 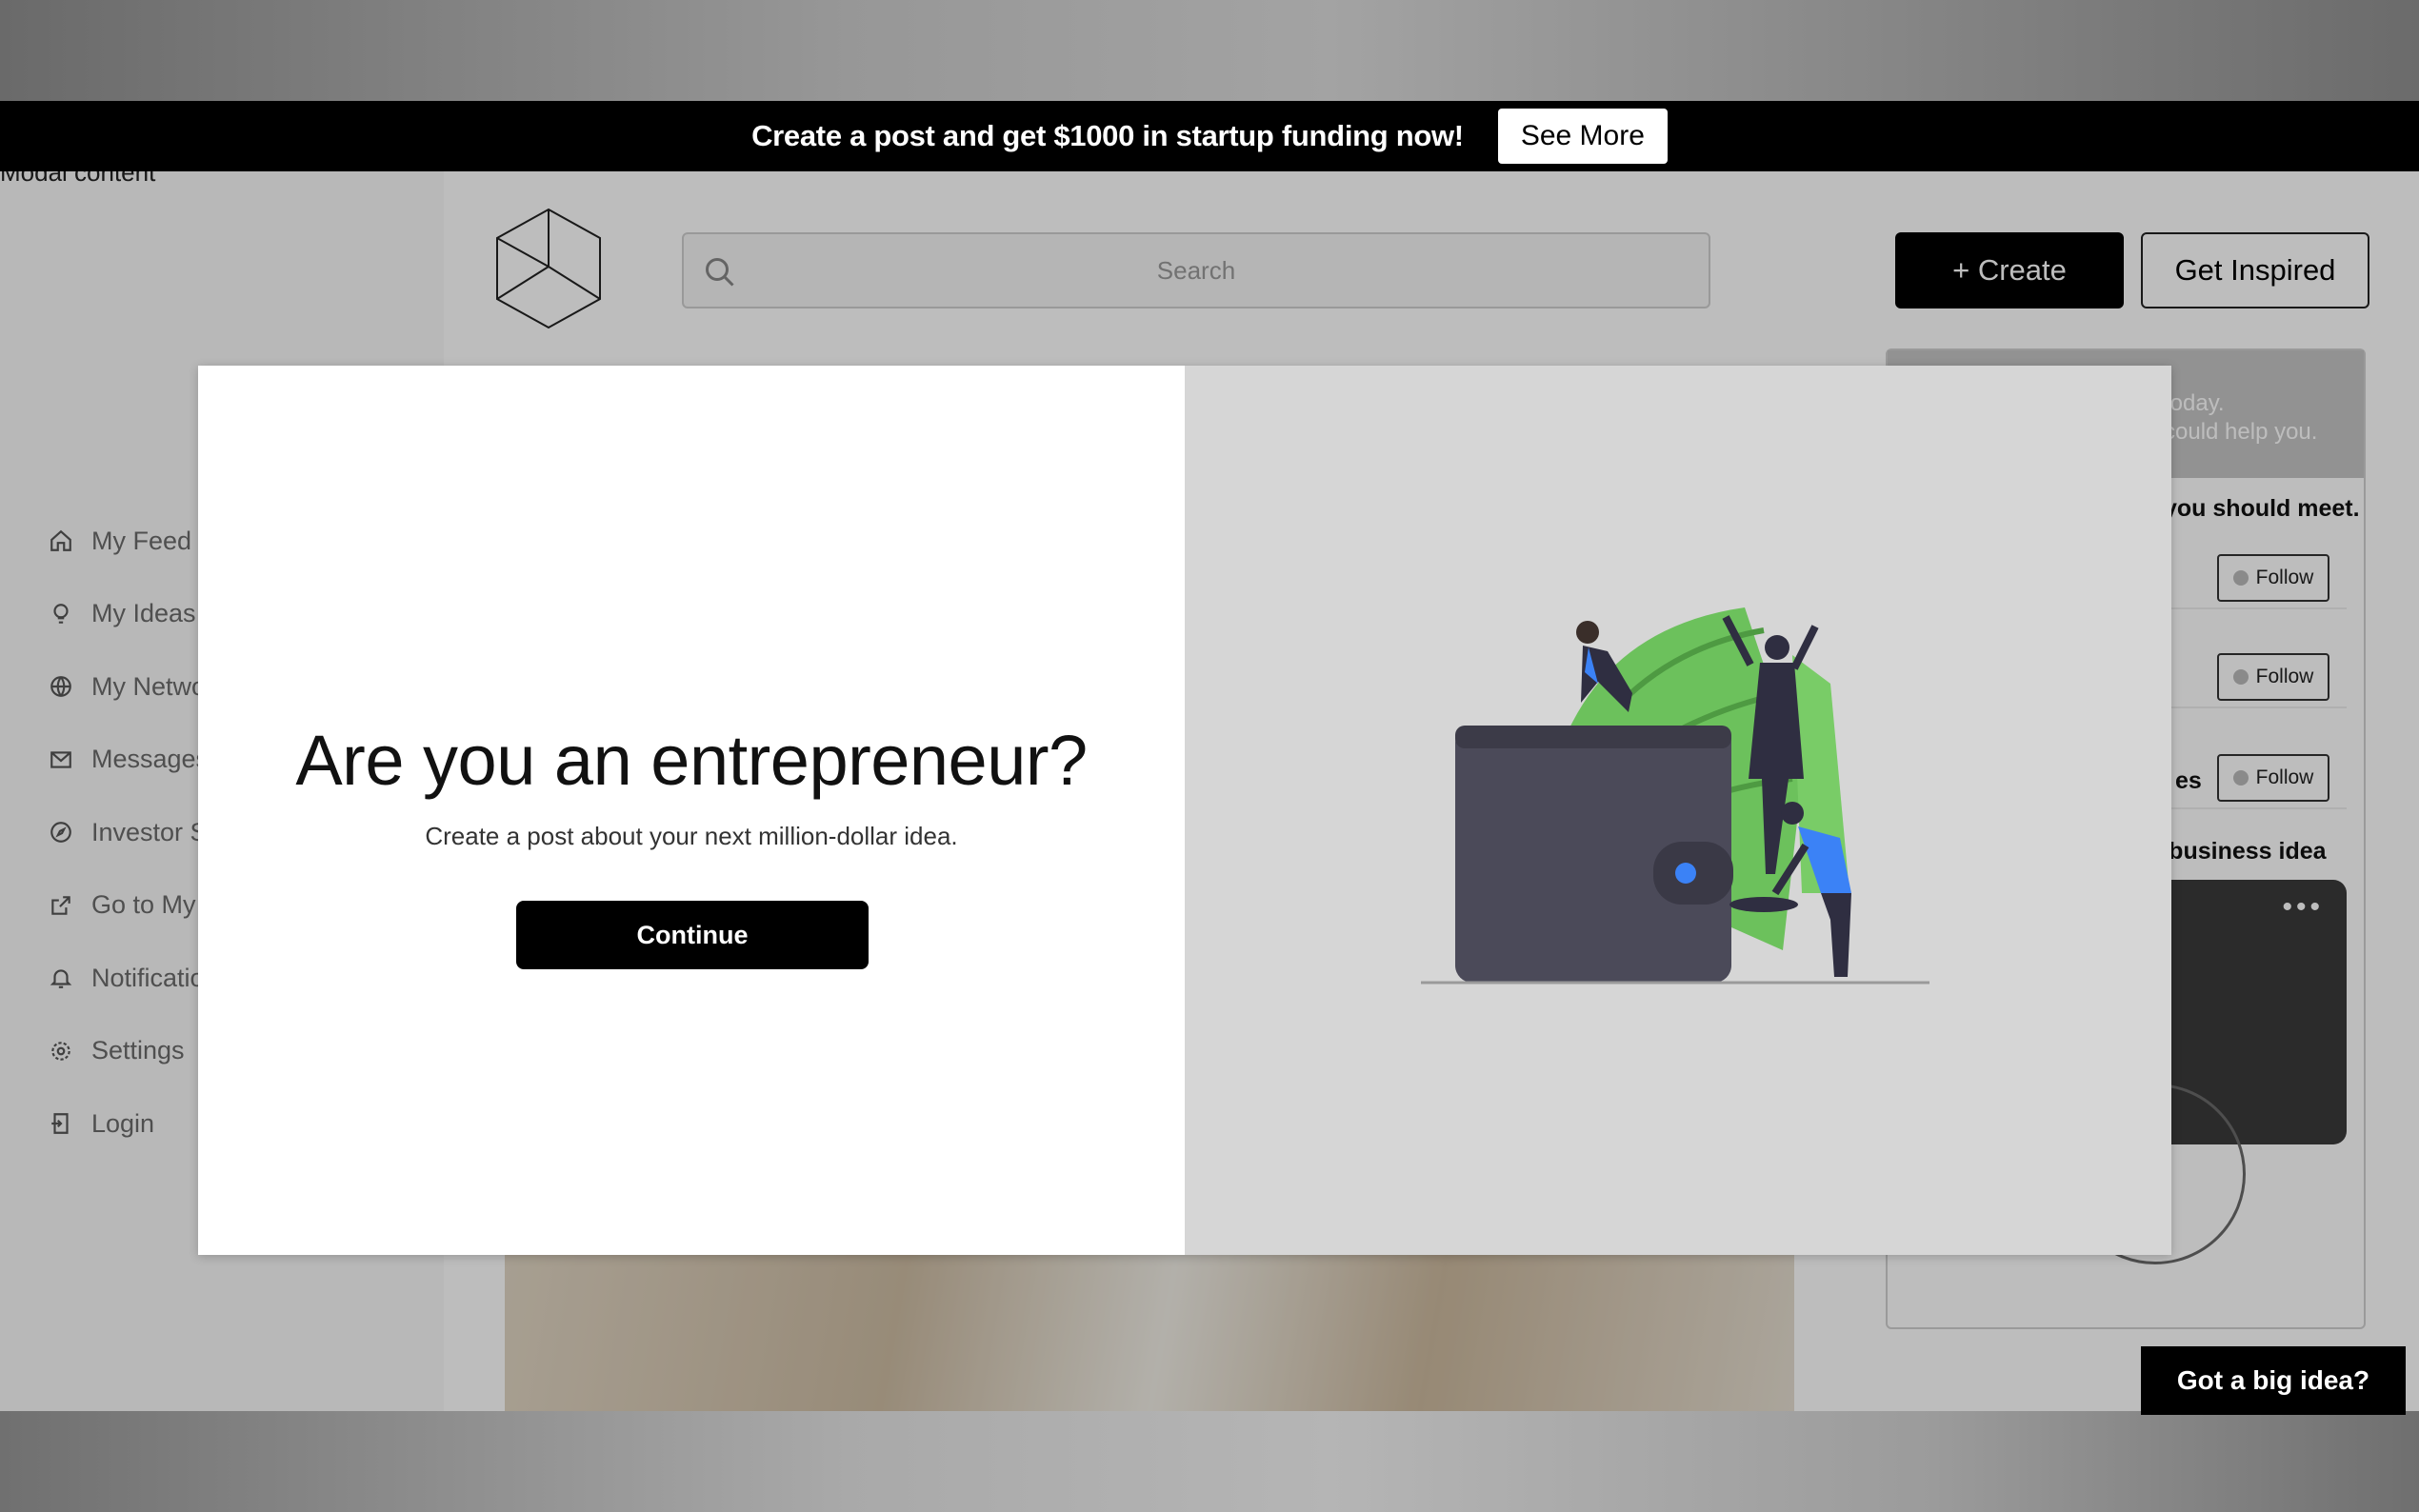 What do you see at coordinates (123, 1123) in the screenshot?
I see `sidebar-item-label: Login` at bounding box center [123, 1123].